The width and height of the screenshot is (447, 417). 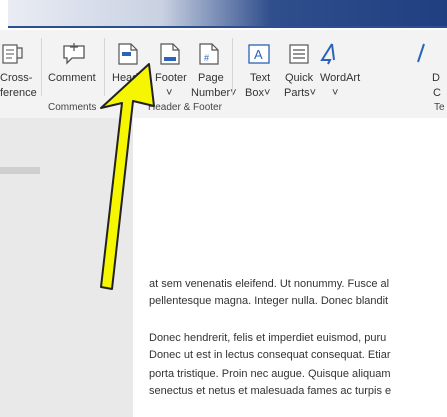 What do you see at coordinates (437, 93) in the screenshot?
I see `drop-cap-dropdown: C` at bounding box center [437, 93].